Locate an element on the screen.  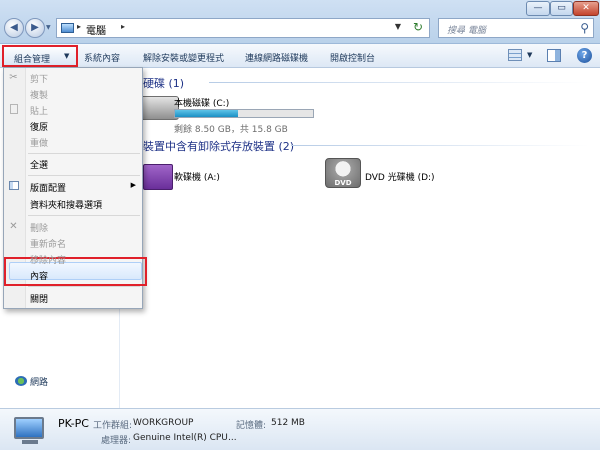
group-header-hard-disks: 硬碟 (1) is located at coordinates (163, 83).